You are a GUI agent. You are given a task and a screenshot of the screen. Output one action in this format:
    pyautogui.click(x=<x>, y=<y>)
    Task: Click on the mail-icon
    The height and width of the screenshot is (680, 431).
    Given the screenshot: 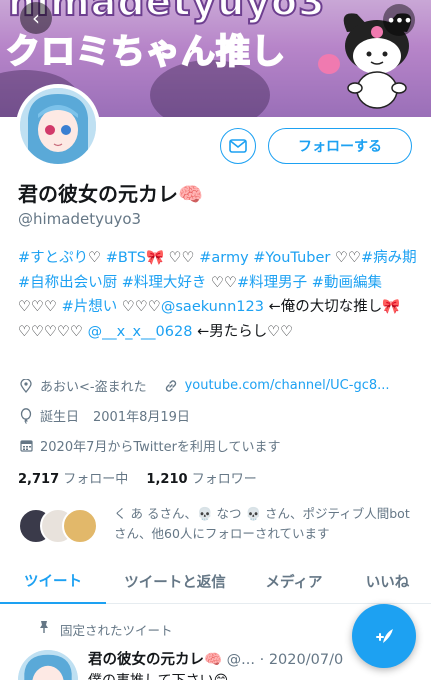 What is the action you would take?
    pyautogui.click(x=238, y=146)
    